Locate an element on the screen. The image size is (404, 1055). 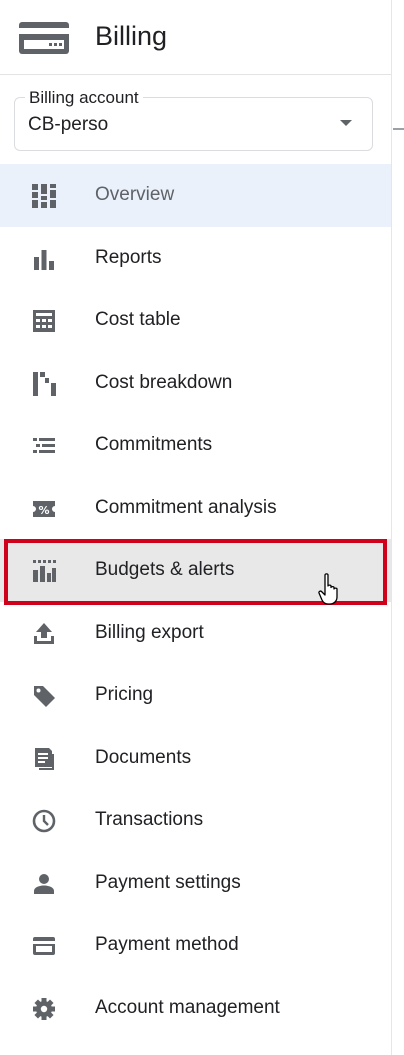
sidebar-item-label: Cost breakdown is located at coordinates (164, 382).